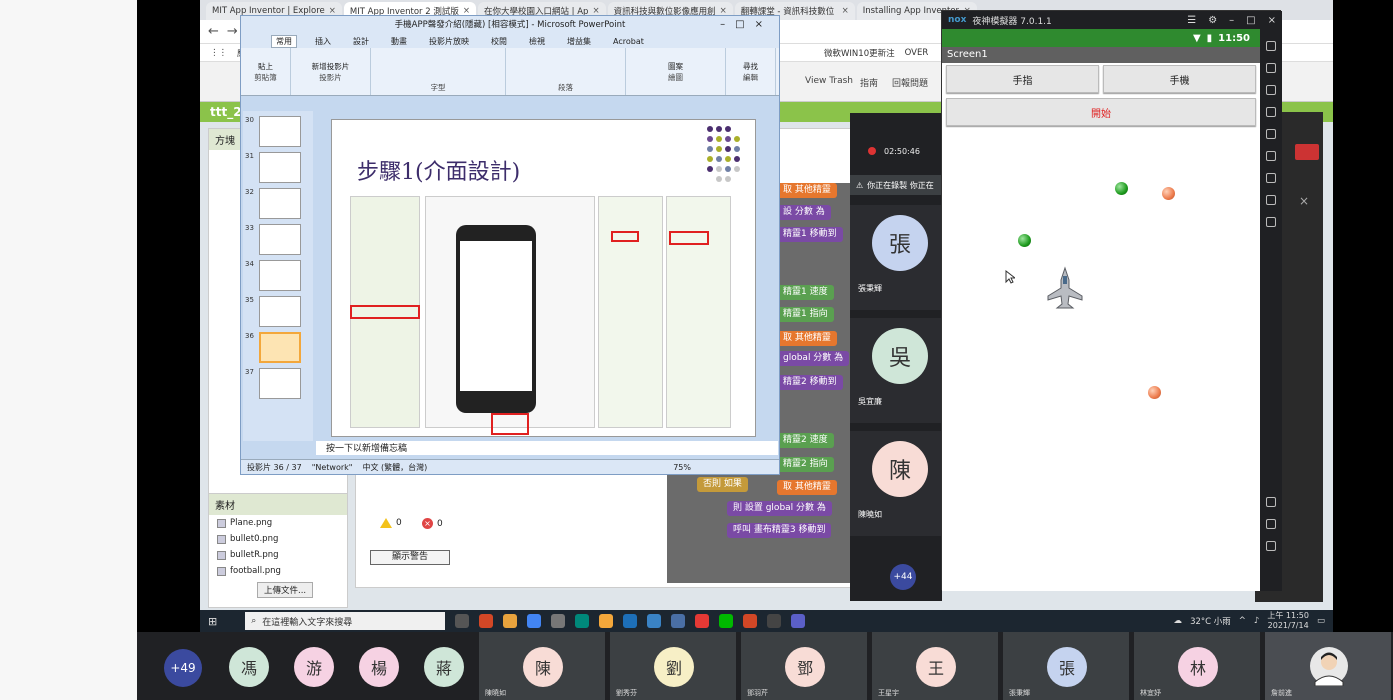  Describe the element at coordinates (547, 448) in the screenshot. I see `notes-pane: 按一下以新增備忘稿` at that location.